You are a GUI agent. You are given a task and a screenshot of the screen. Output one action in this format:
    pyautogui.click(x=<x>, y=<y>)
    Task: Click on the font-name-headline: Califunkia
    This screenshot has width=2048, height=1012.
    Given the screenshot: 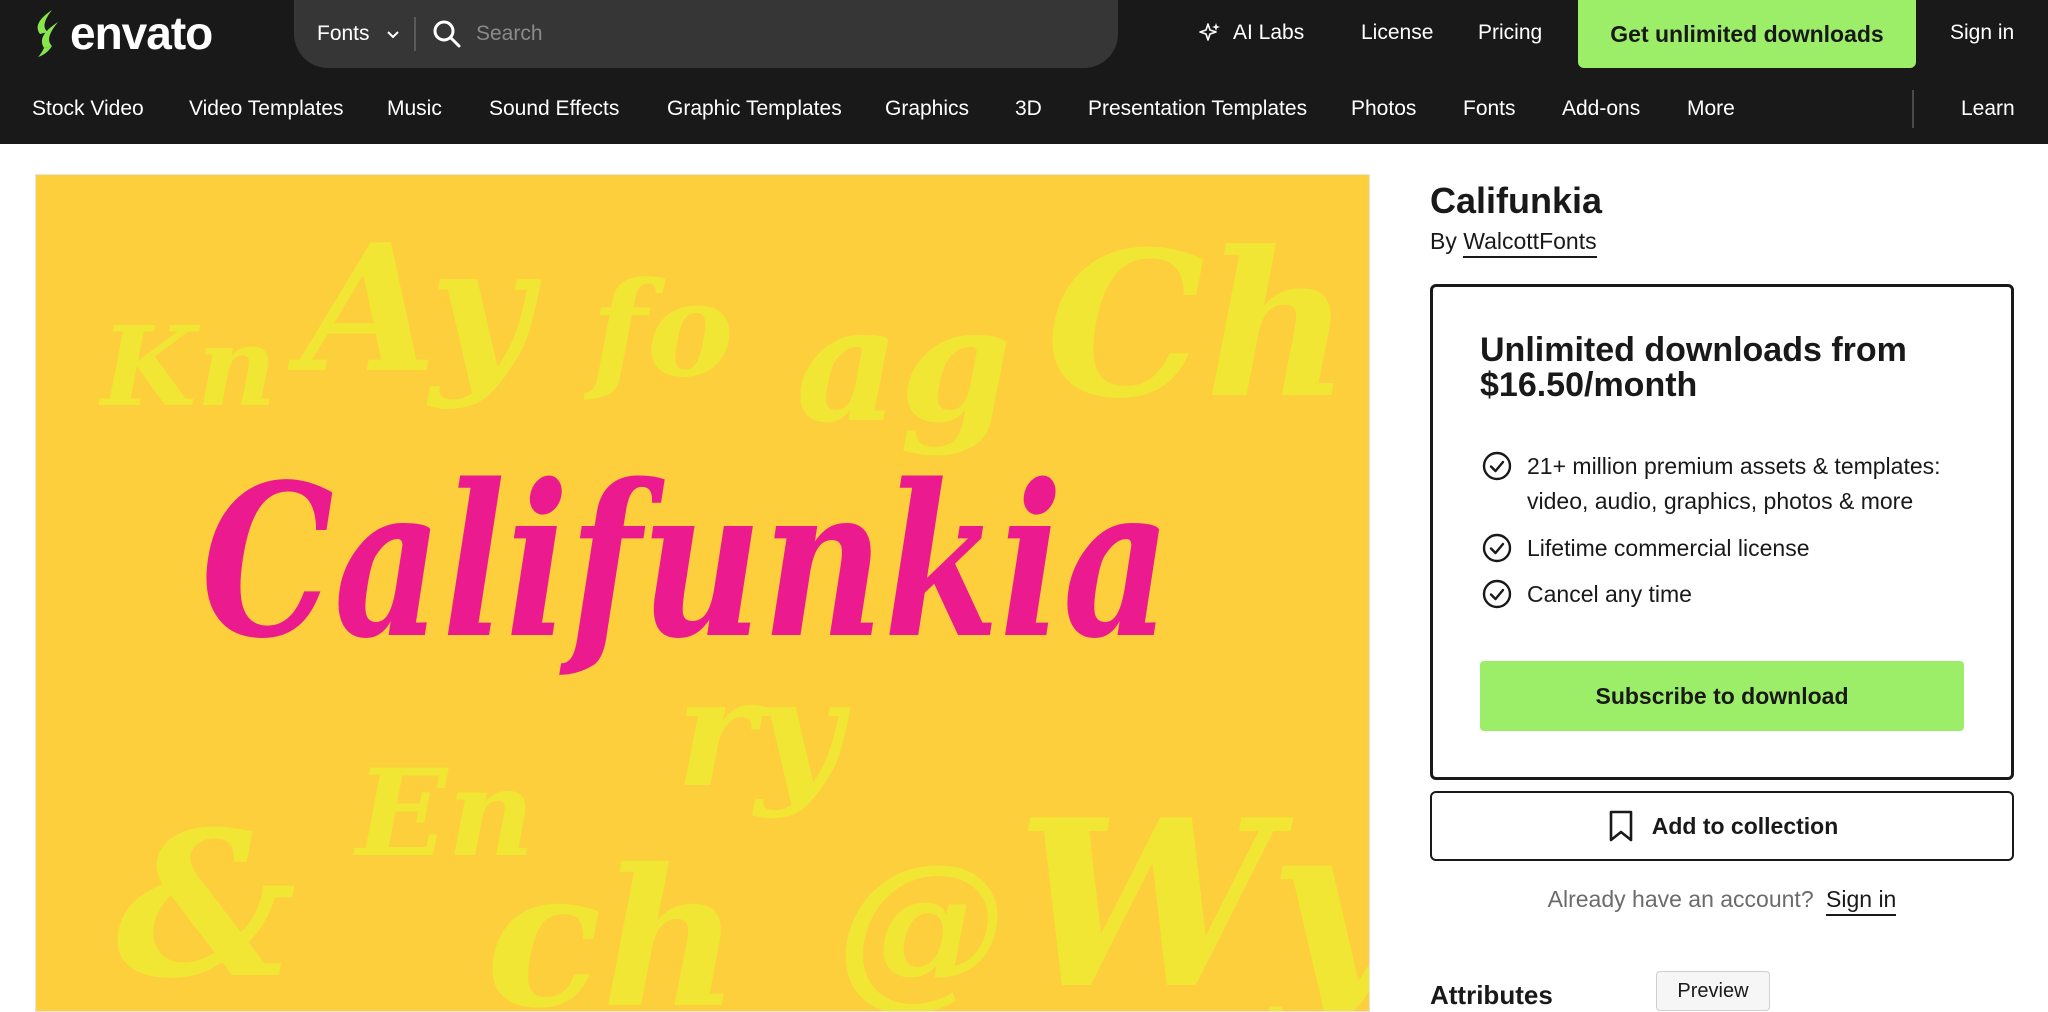 What is the action you would take?
    pyautogui.click(x=686, y=561)
    